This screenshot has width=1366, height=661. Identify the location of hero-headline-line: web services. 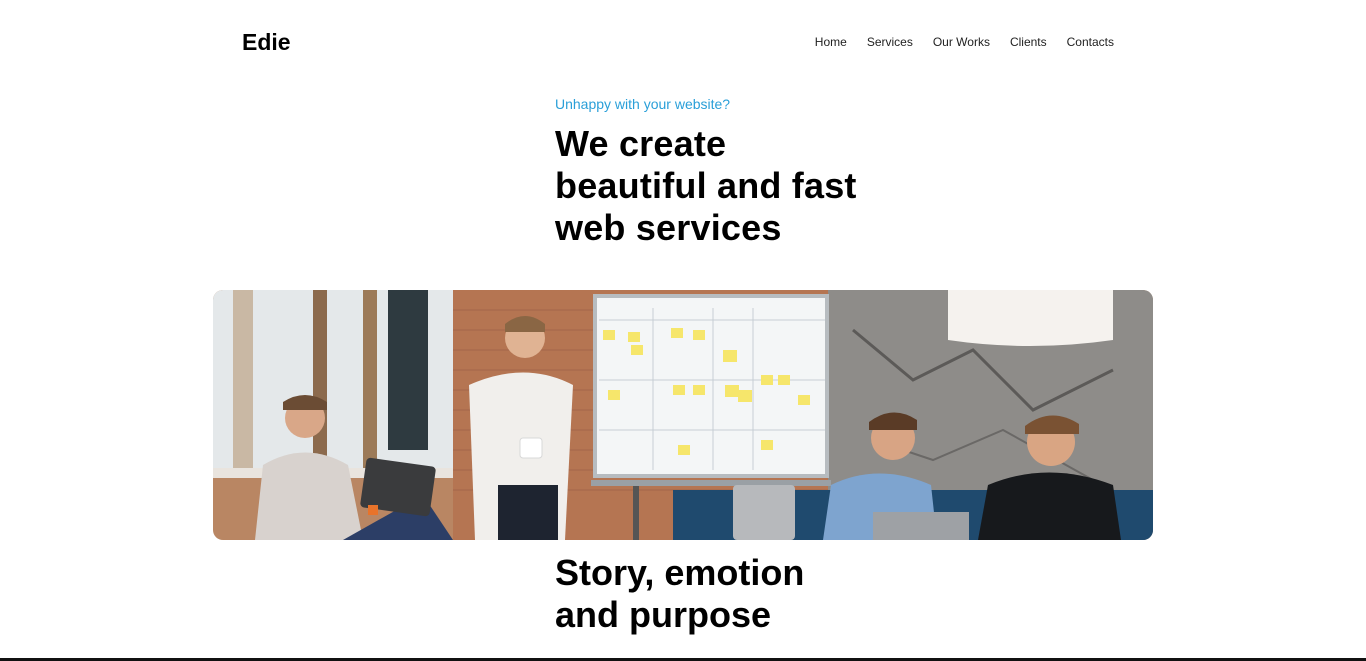
(668, 227).